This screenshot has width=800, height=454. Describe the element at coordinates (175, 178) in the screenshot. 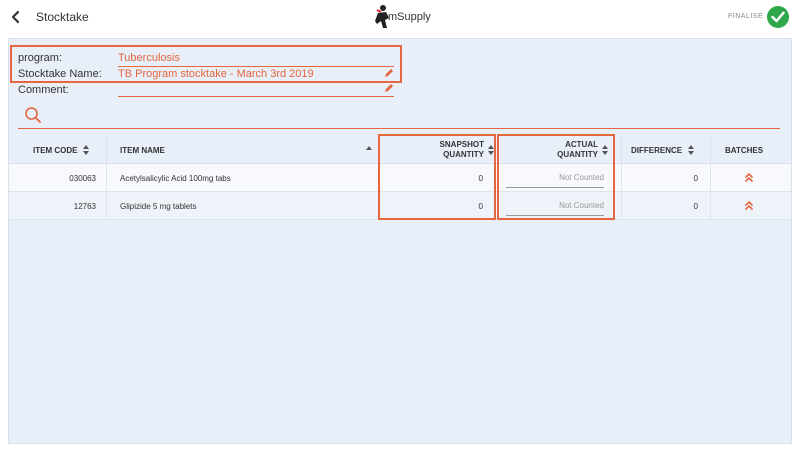

I see `item-name-cell: Acetylsalicylic Acid 100mg tabs` at that location.